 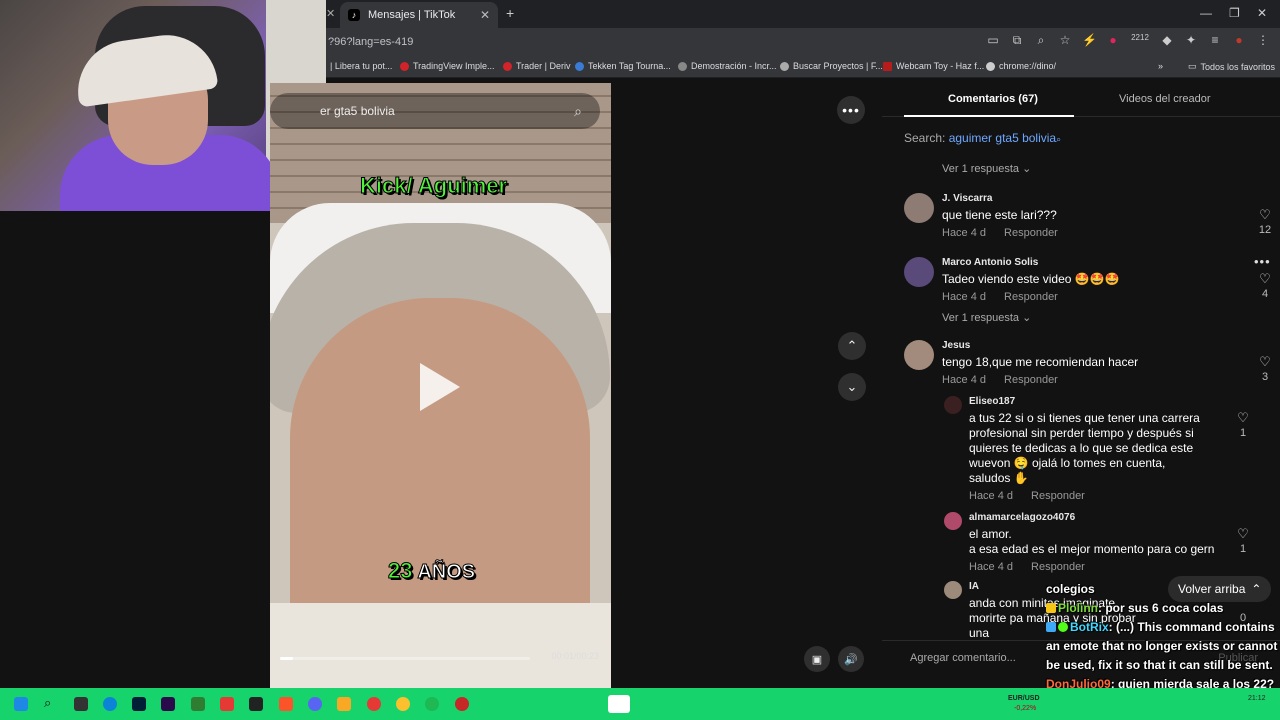 I want to click on folder-icon, so click(x=344, y=704).